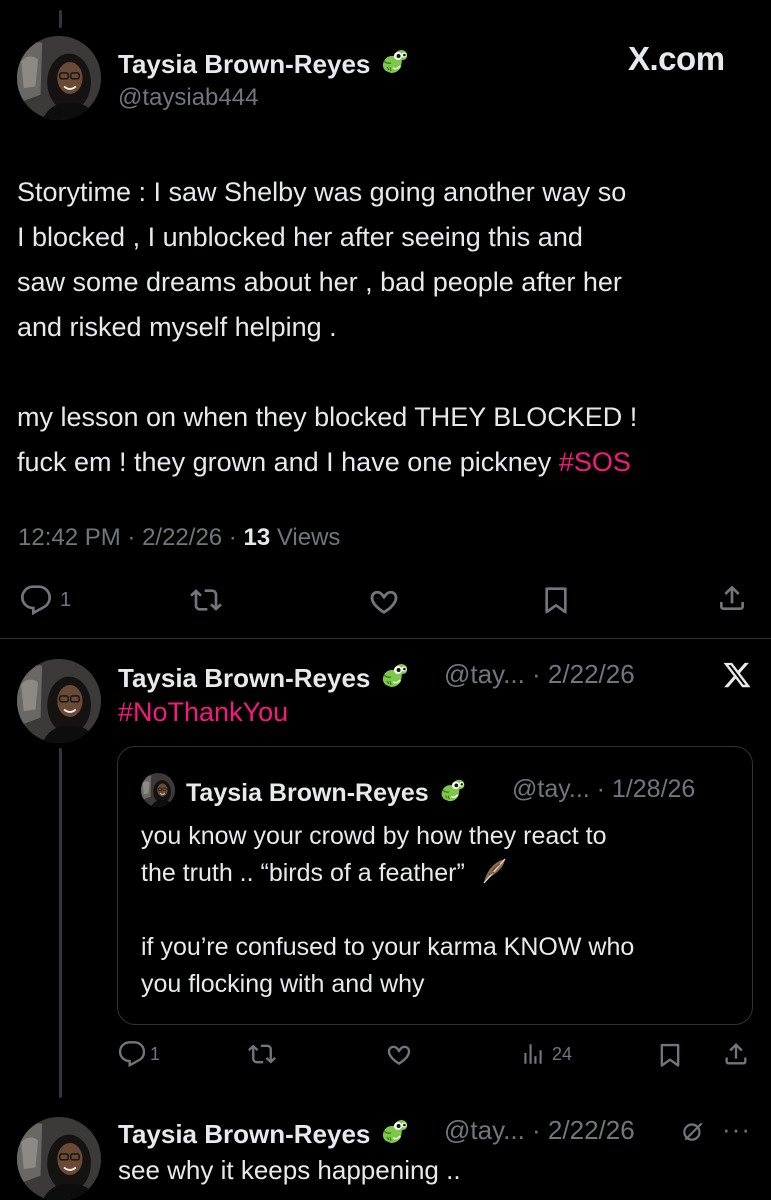 The image size is (771, 1200). I want to click on hashtag-link: #SOS, so click(595, 462).